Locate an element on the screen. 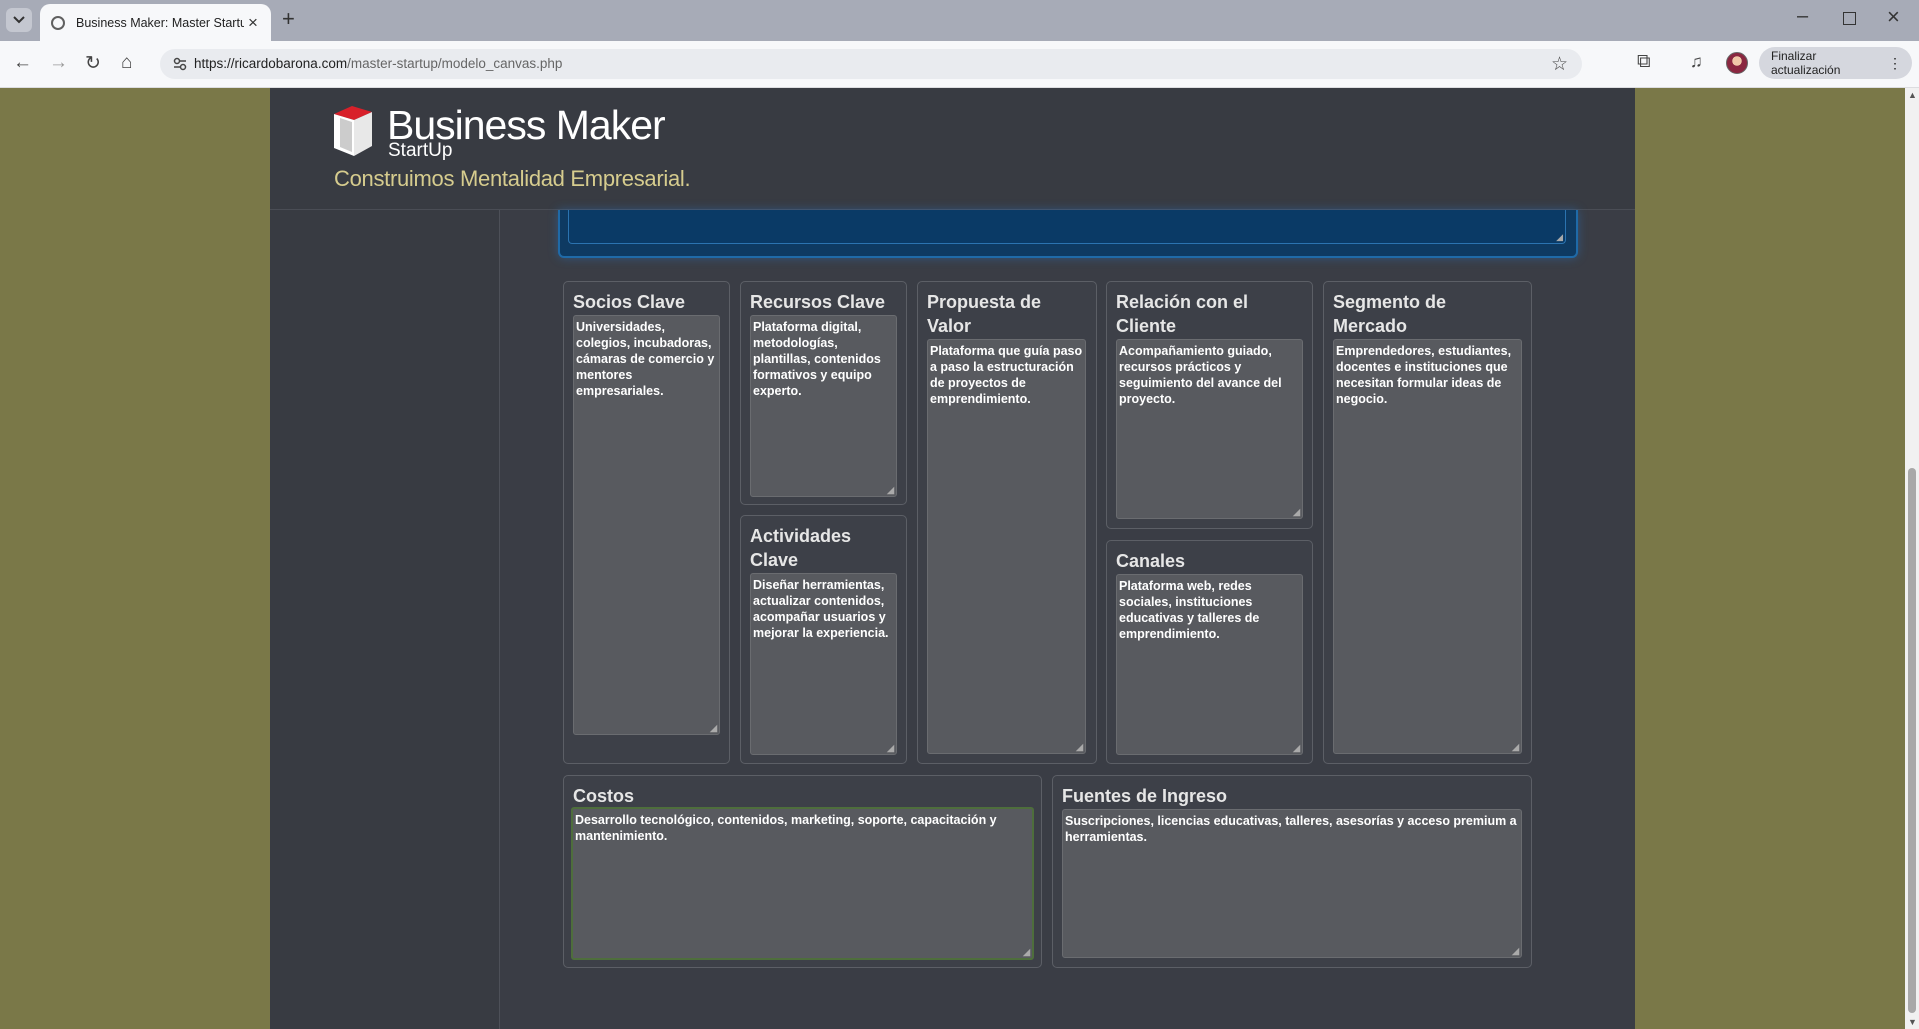  scroll-up-icon: ▲ is located at coordinates (1912, 95).